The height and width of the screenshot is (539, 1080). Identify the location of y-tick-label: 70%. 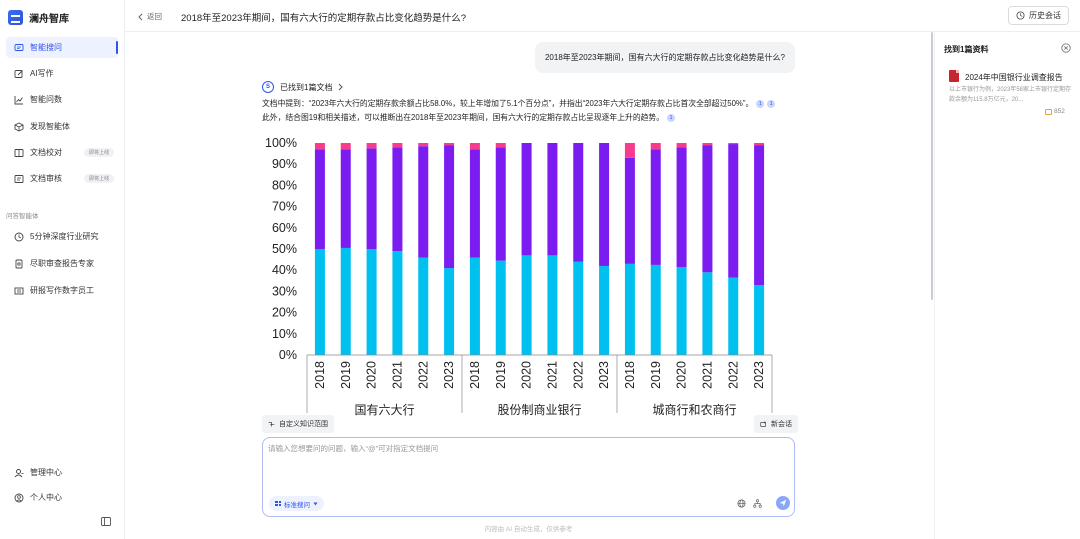
(284, 207).